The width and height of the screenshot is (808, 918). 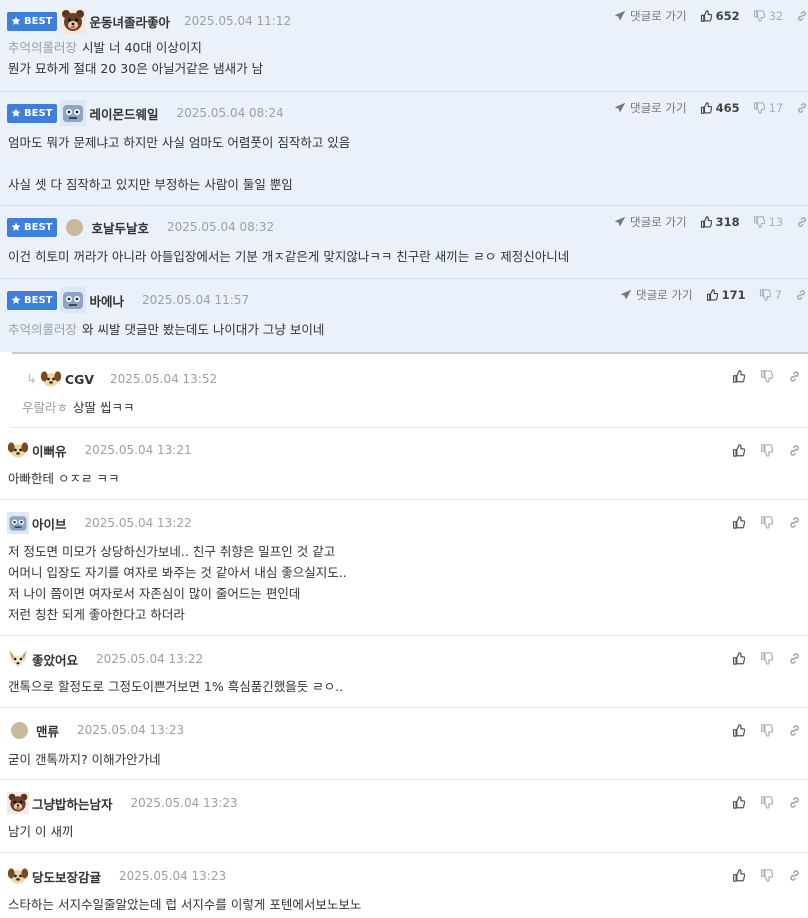 I want to click on like-button: 652, so click(x=720, y=16).